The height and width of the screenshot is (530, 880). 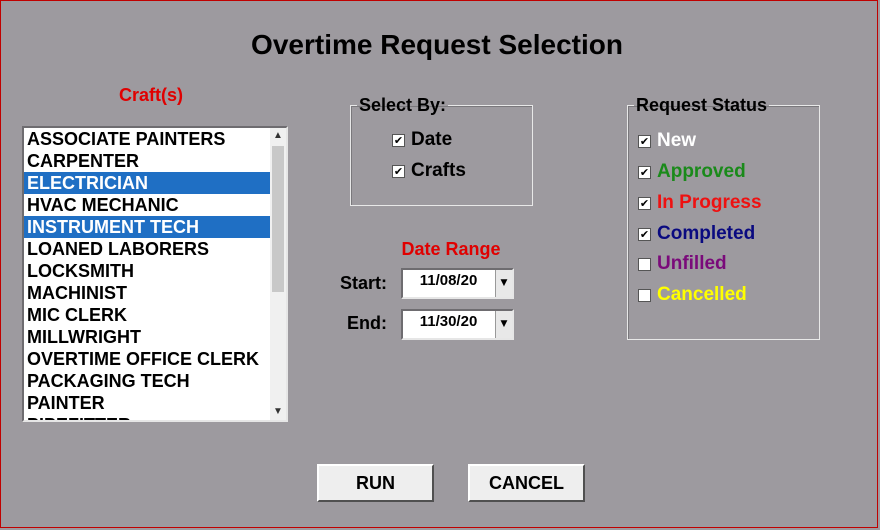 I want to click on start-date-dropdown-arrow-icon: ▼, so click(x=503, y=283).